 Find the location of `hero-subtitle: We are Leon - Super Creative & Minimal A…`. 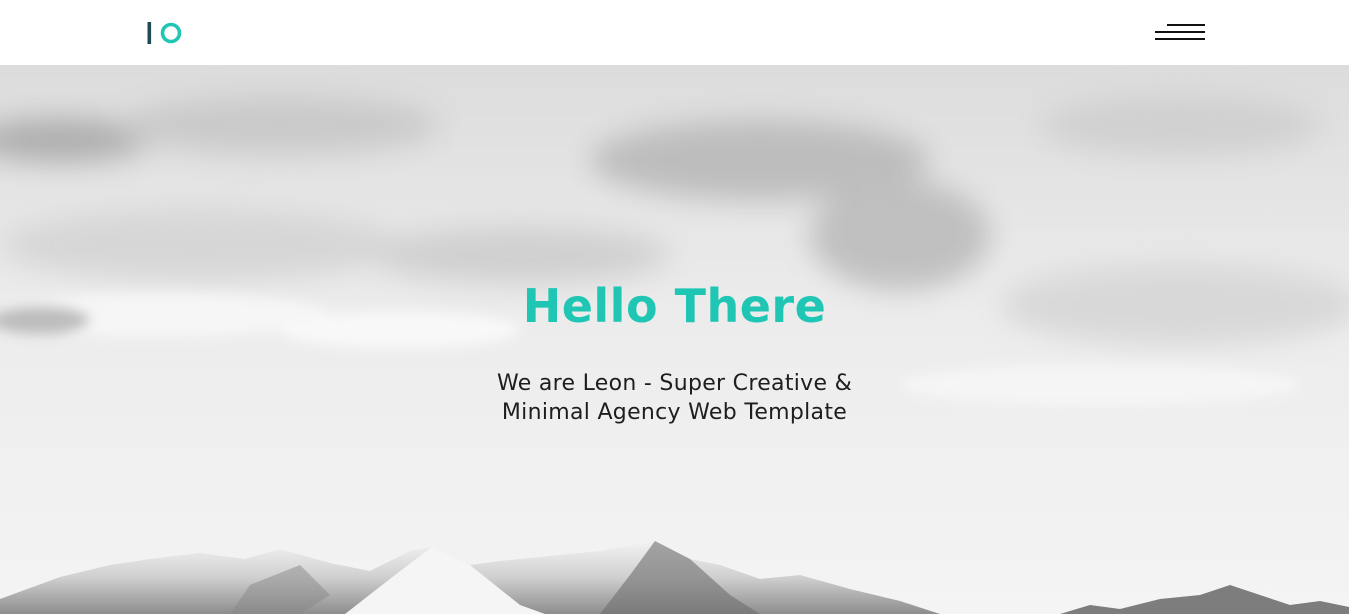

hero-subtitle: We are Leon - Super Creative & Minimal A… is located at coordinates (674, 398).